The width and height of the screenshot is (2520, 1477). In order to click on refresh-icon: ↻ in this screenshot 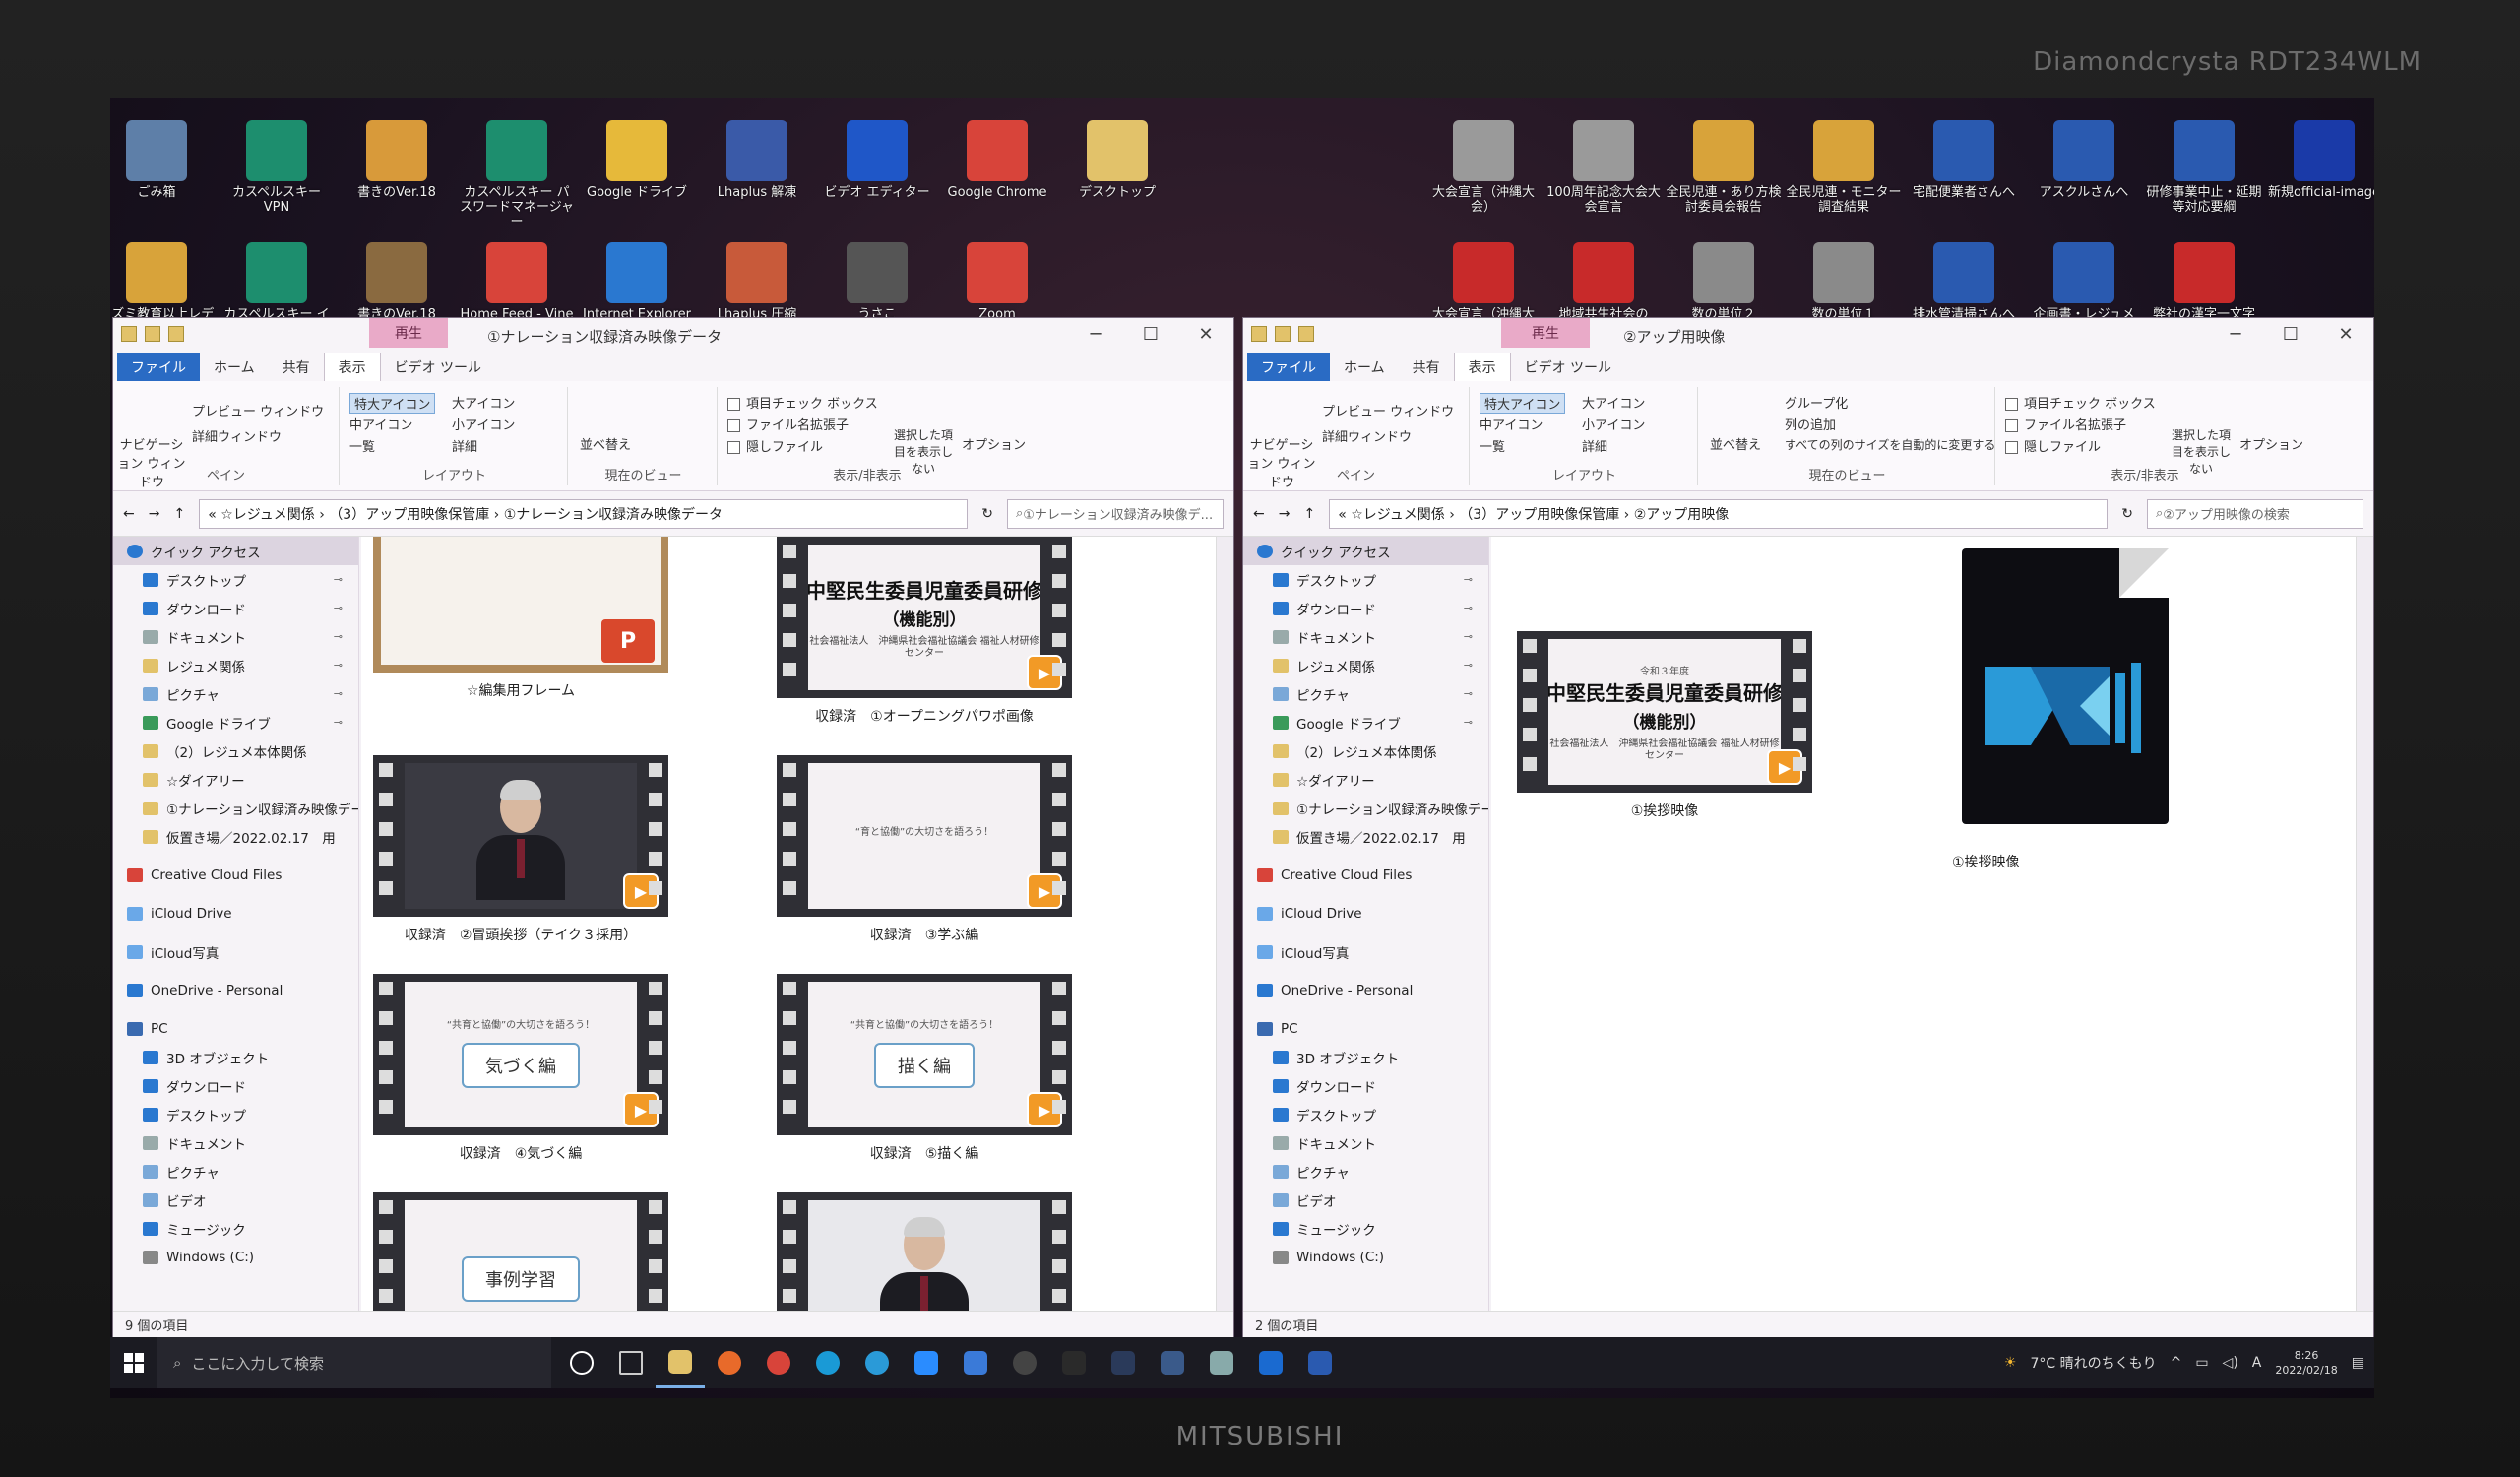, I will do `click(987, 514)`.